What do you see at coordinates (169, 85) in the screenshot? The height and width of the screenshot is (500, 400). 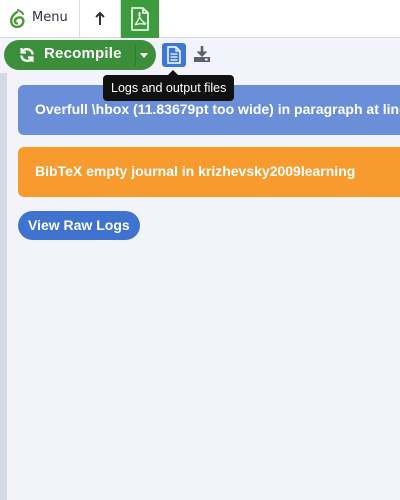 I see `logs-tooltip: Logs and output files` at bounding box center [169, 85].